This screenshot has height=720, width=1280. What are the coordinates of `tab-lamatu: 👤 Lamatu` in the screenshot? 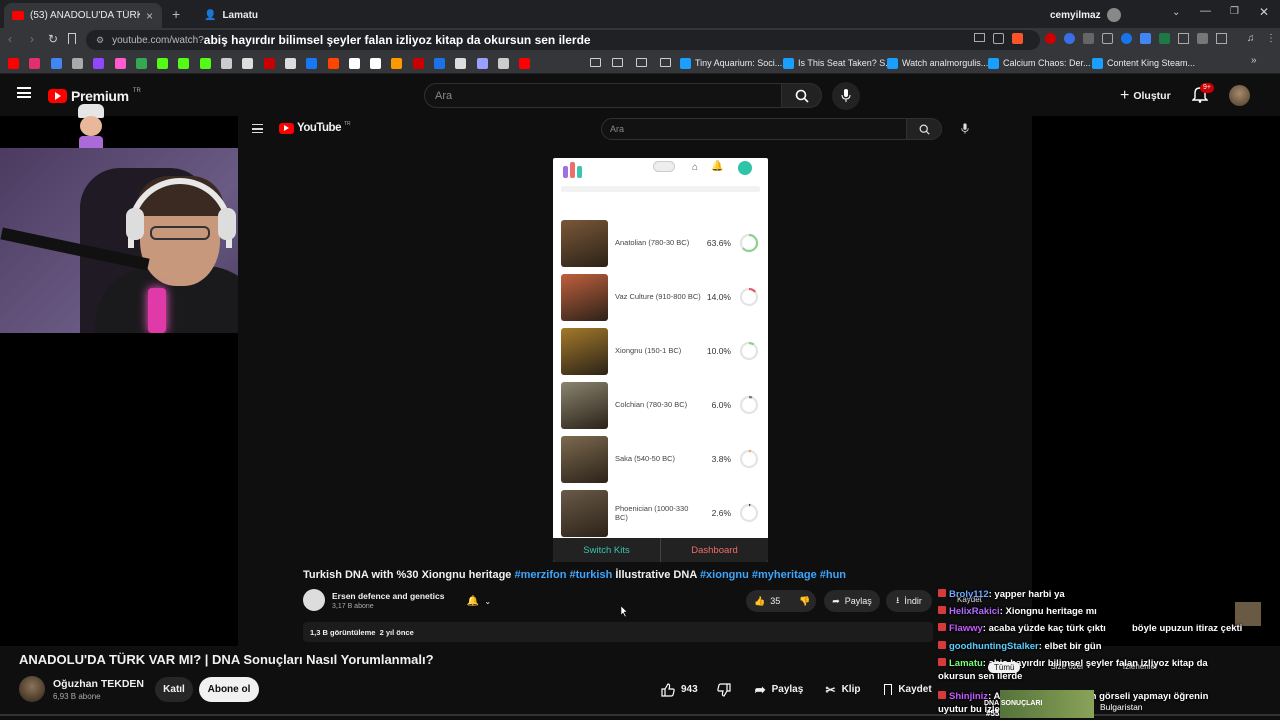 It's located at (256, 15).